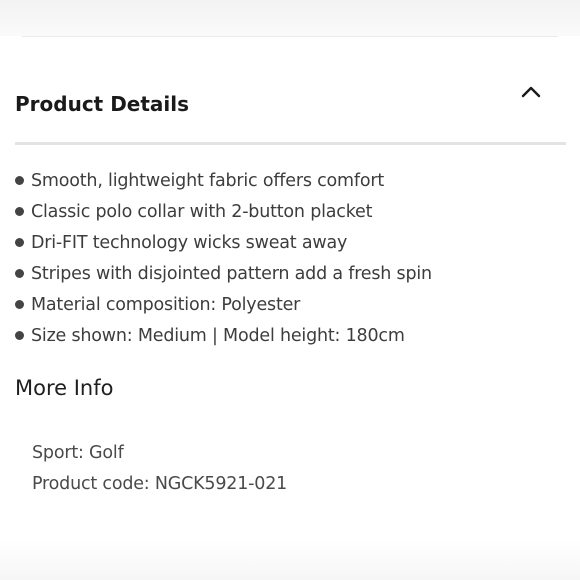  I want to click on top-edge-fade, so click(290, 18).